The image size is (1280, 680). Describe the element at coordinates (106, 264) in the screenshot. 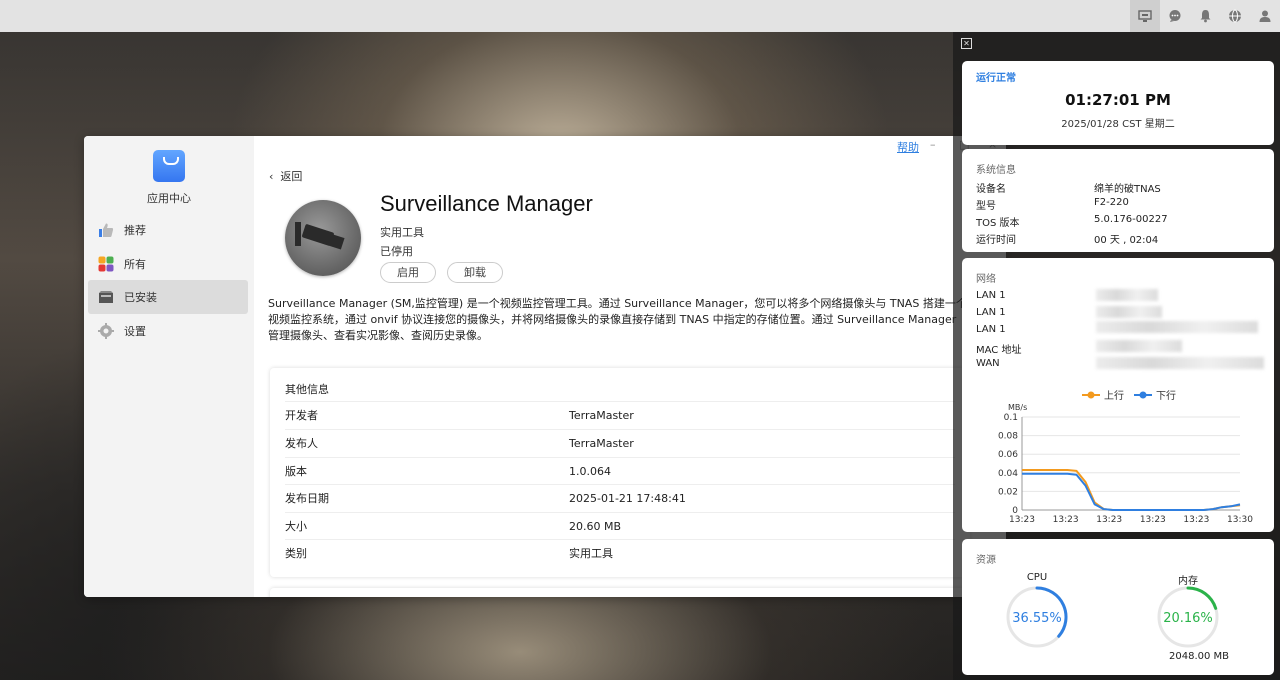

I see `apps-grid-icon` at that location.